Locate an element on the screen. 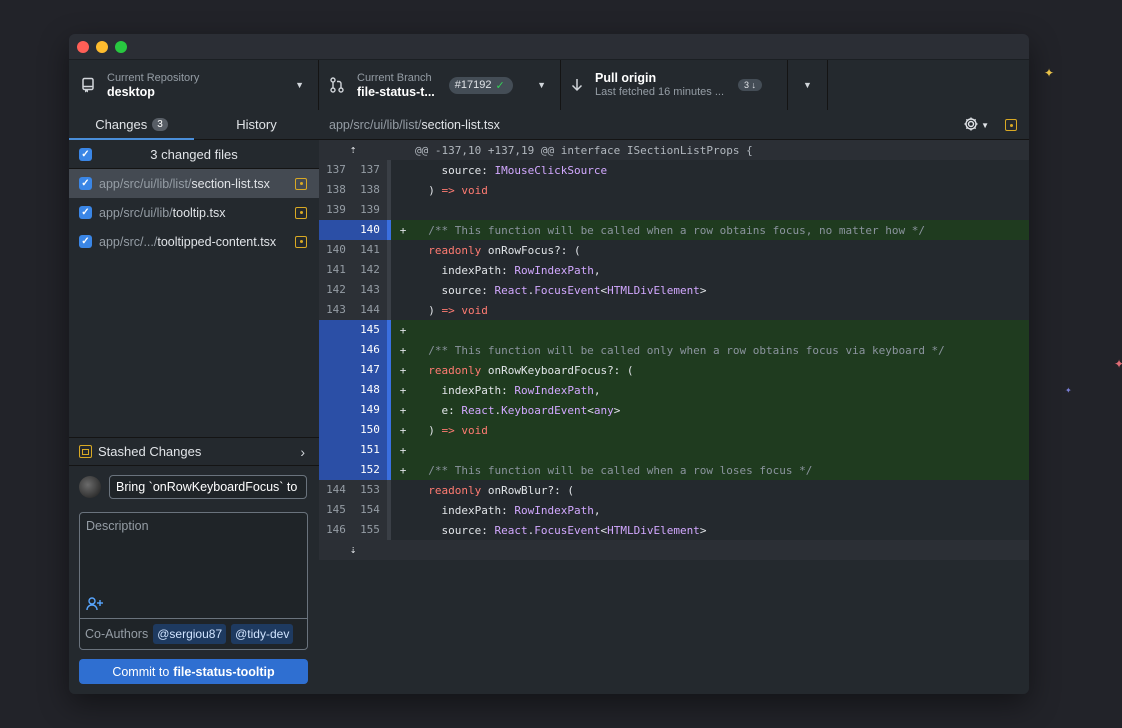 This screenshot has height=728, width=1122. diff-context-line: 139 139 is located at coordinates (674, 210).